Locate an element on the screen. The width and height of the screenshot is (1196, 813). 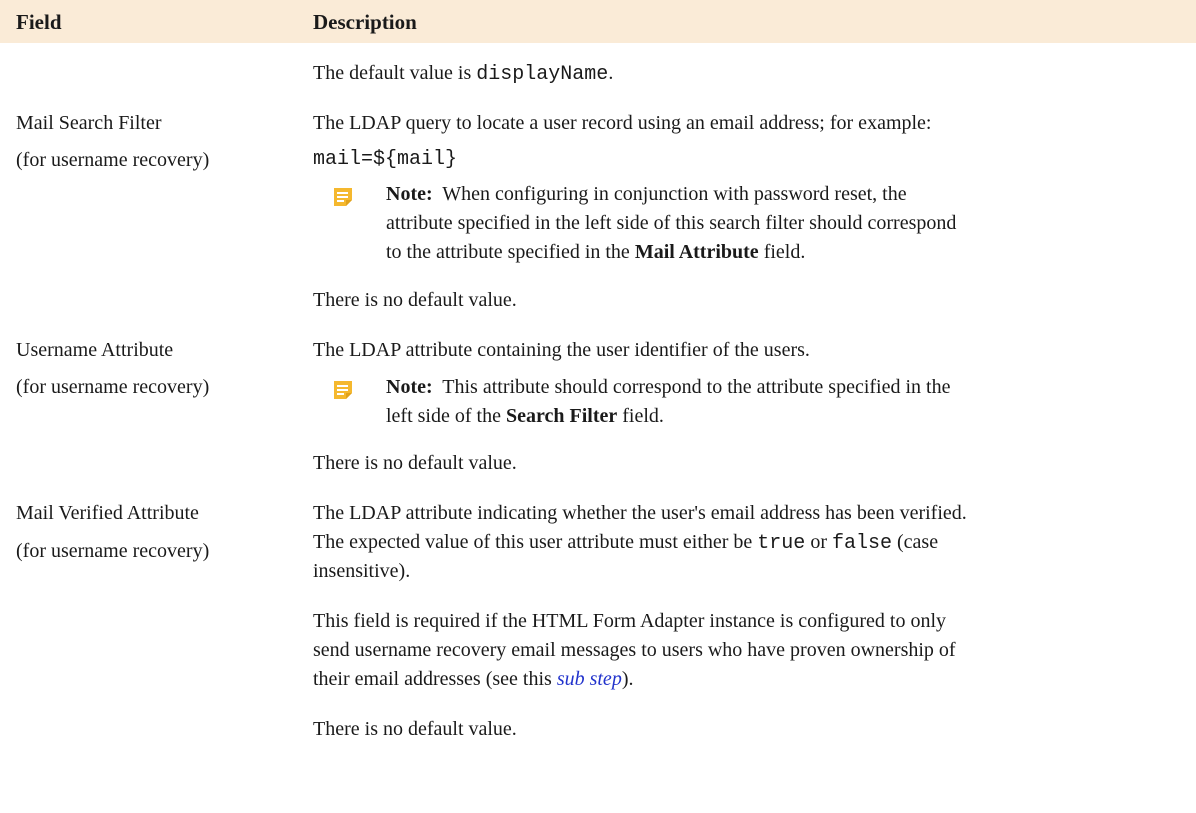
note-emphasis: Mail Attribute is located at coordinates (696, 252).